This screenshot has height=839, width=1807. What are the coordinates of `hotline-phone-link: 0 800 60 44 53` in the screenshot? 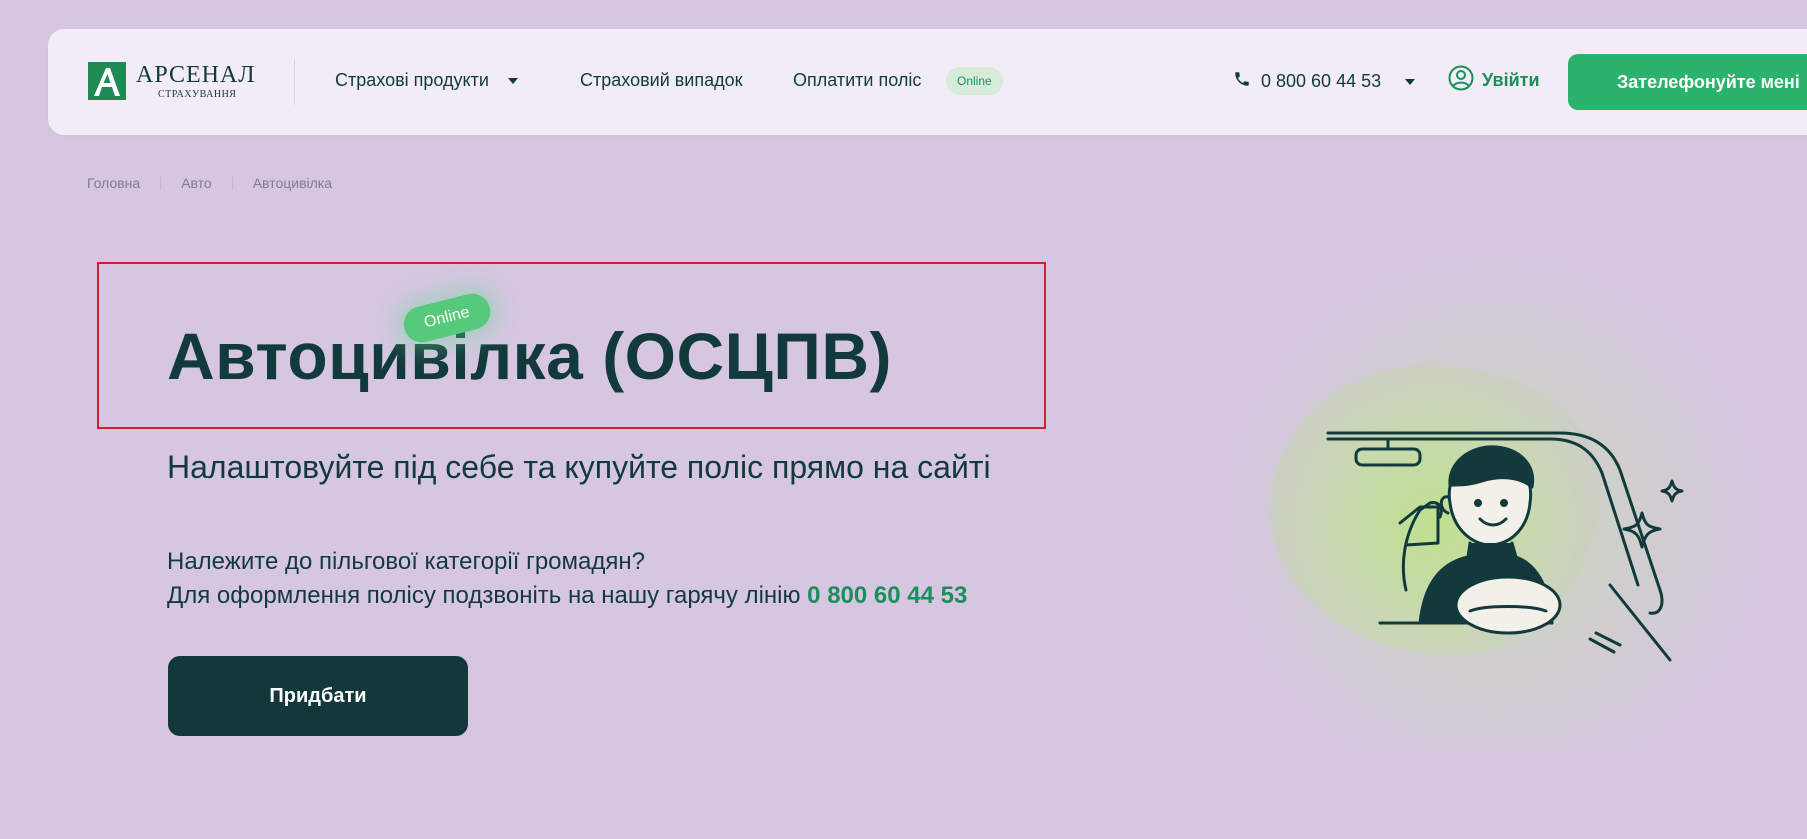 It's located at (887, 595).